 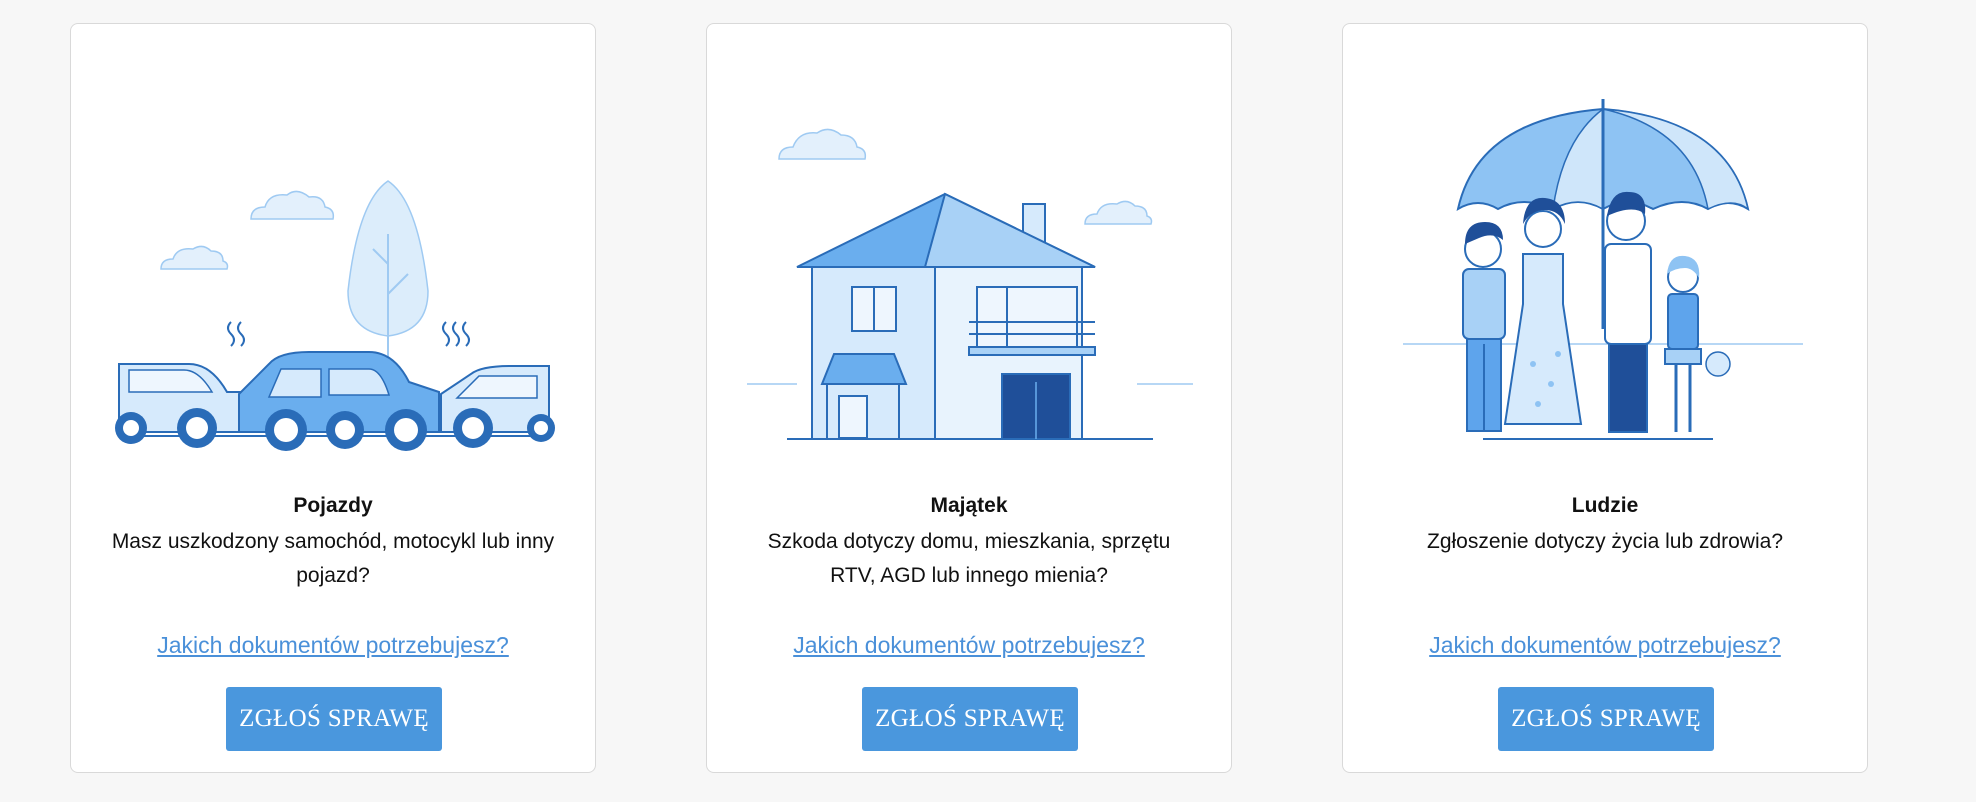 What do you see at coordinates (1603, 269) in the screenshot?
I see `family-umbrella-illustration` at bounding box center [1603, 269].